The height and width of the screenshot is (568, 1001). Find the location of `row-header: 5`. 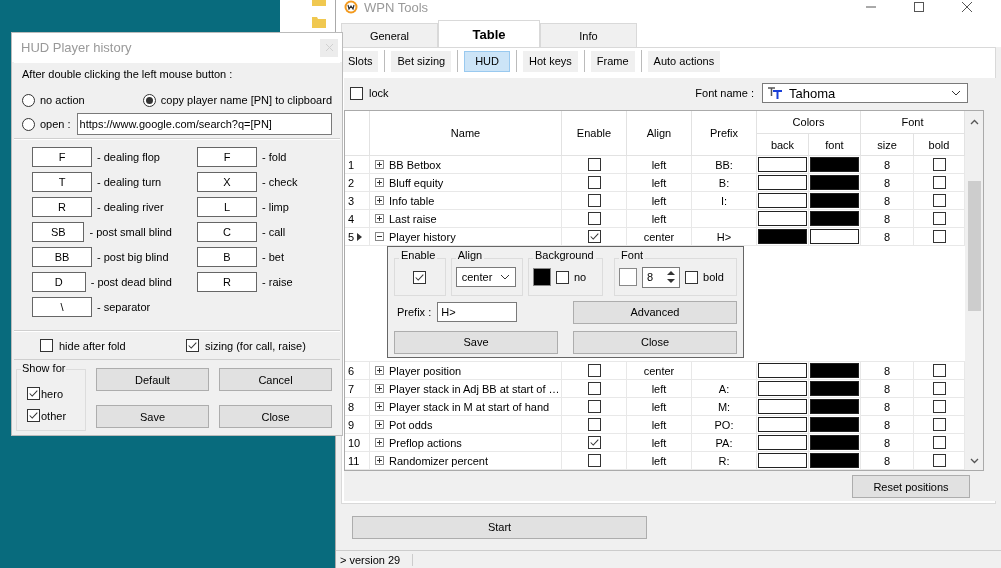

row-header: 5 is located at coordinates (357, 237).